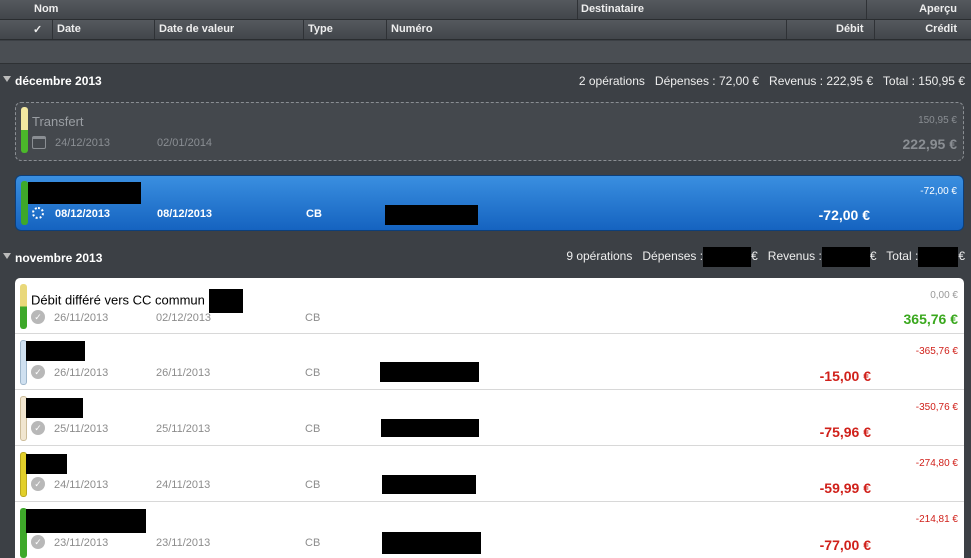  Describe the element at coordinates (38, 213) in the screenshot. I see `spinner-icon` at that location.